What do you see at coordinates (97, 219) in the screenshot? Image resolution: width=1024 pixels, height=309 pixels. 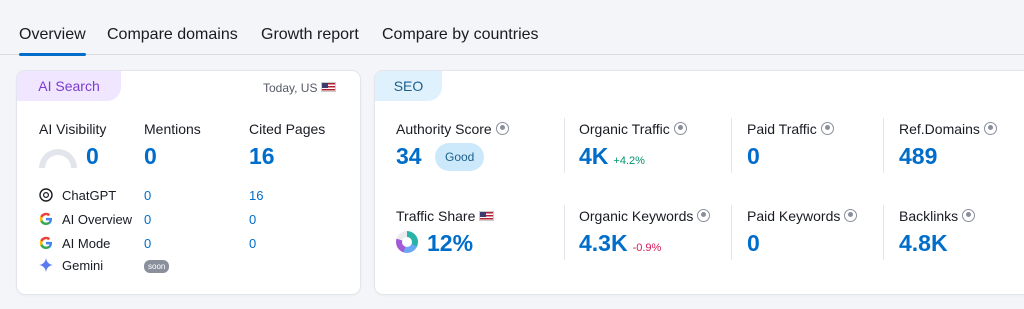 I see `row-ai-overview-label: AI Overview` at bounding box center [97, 219].